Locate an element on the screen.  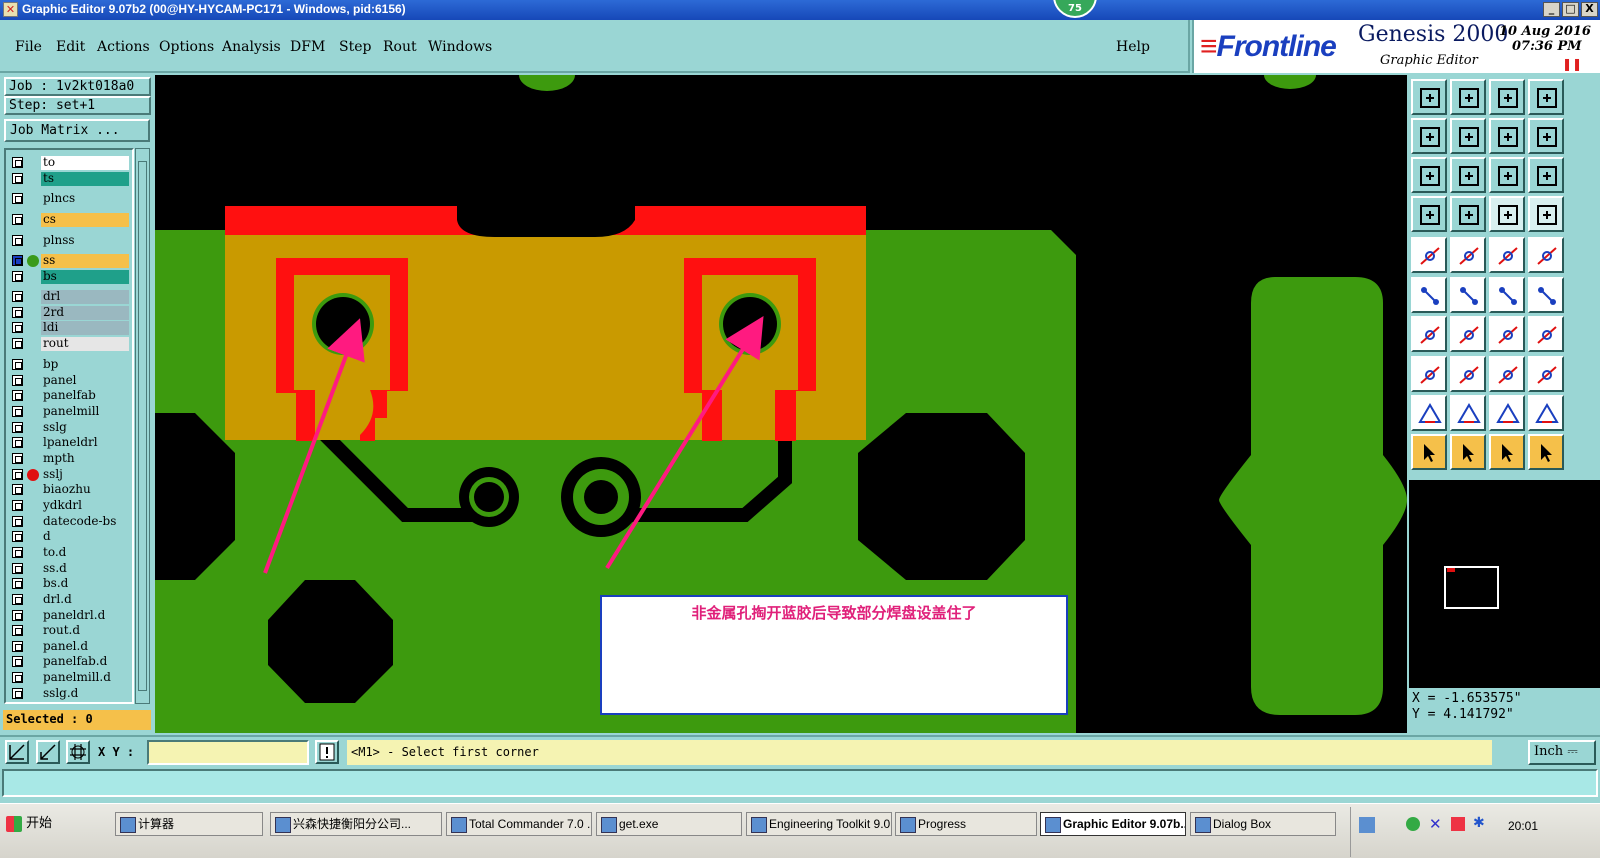
tool-pan-left-button is located at coordinates (1429, 136).